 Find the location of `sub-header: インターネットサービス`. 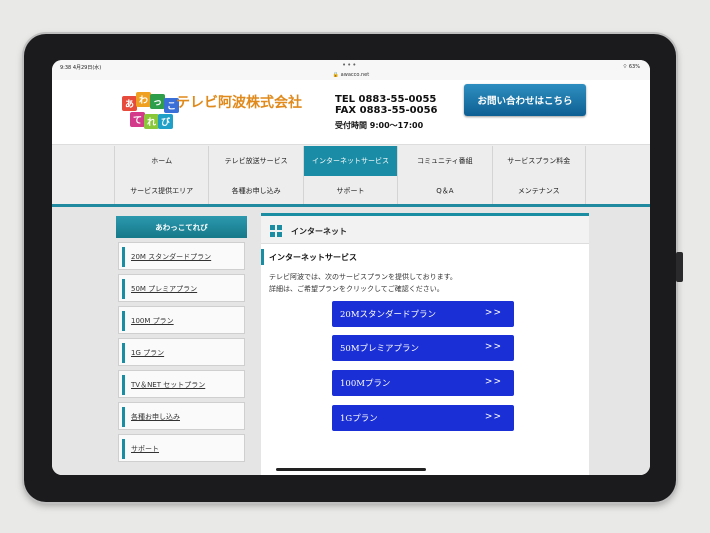

sub-header: インターネットサービス is located at coordinates (425, 257).